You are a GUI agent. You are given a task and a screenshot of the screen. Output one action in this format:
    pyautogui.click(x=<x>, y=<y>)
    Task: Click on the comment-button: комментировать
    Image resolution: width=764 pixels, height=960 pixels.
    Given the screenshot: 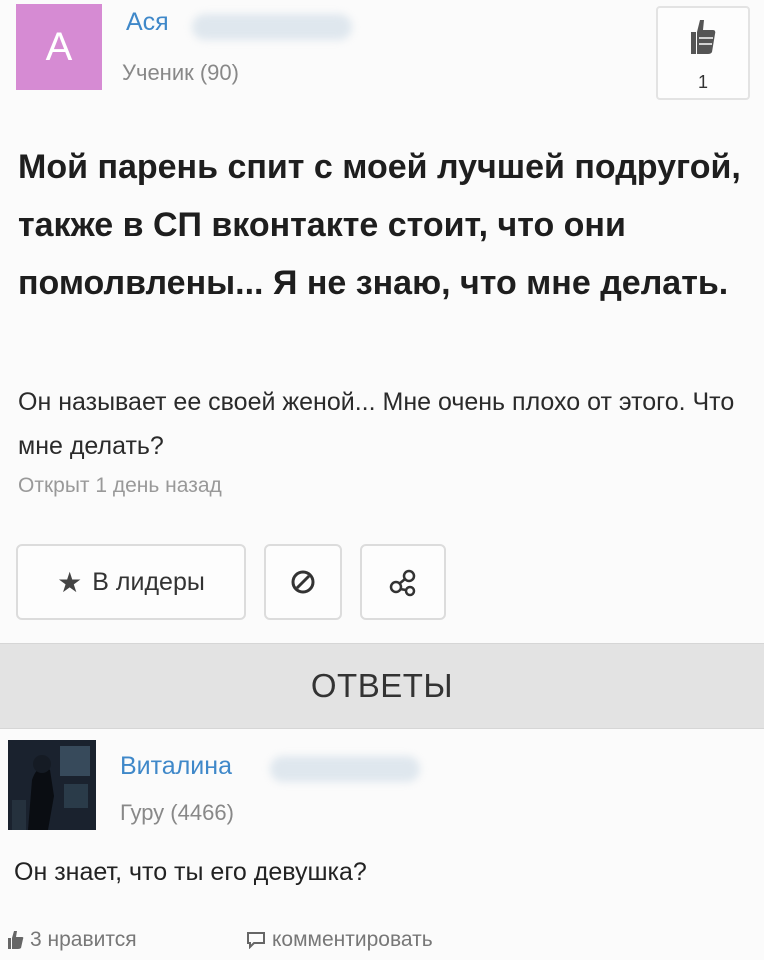 What is the action you would take?
    pyautogui.click(x=339, y=940)
    